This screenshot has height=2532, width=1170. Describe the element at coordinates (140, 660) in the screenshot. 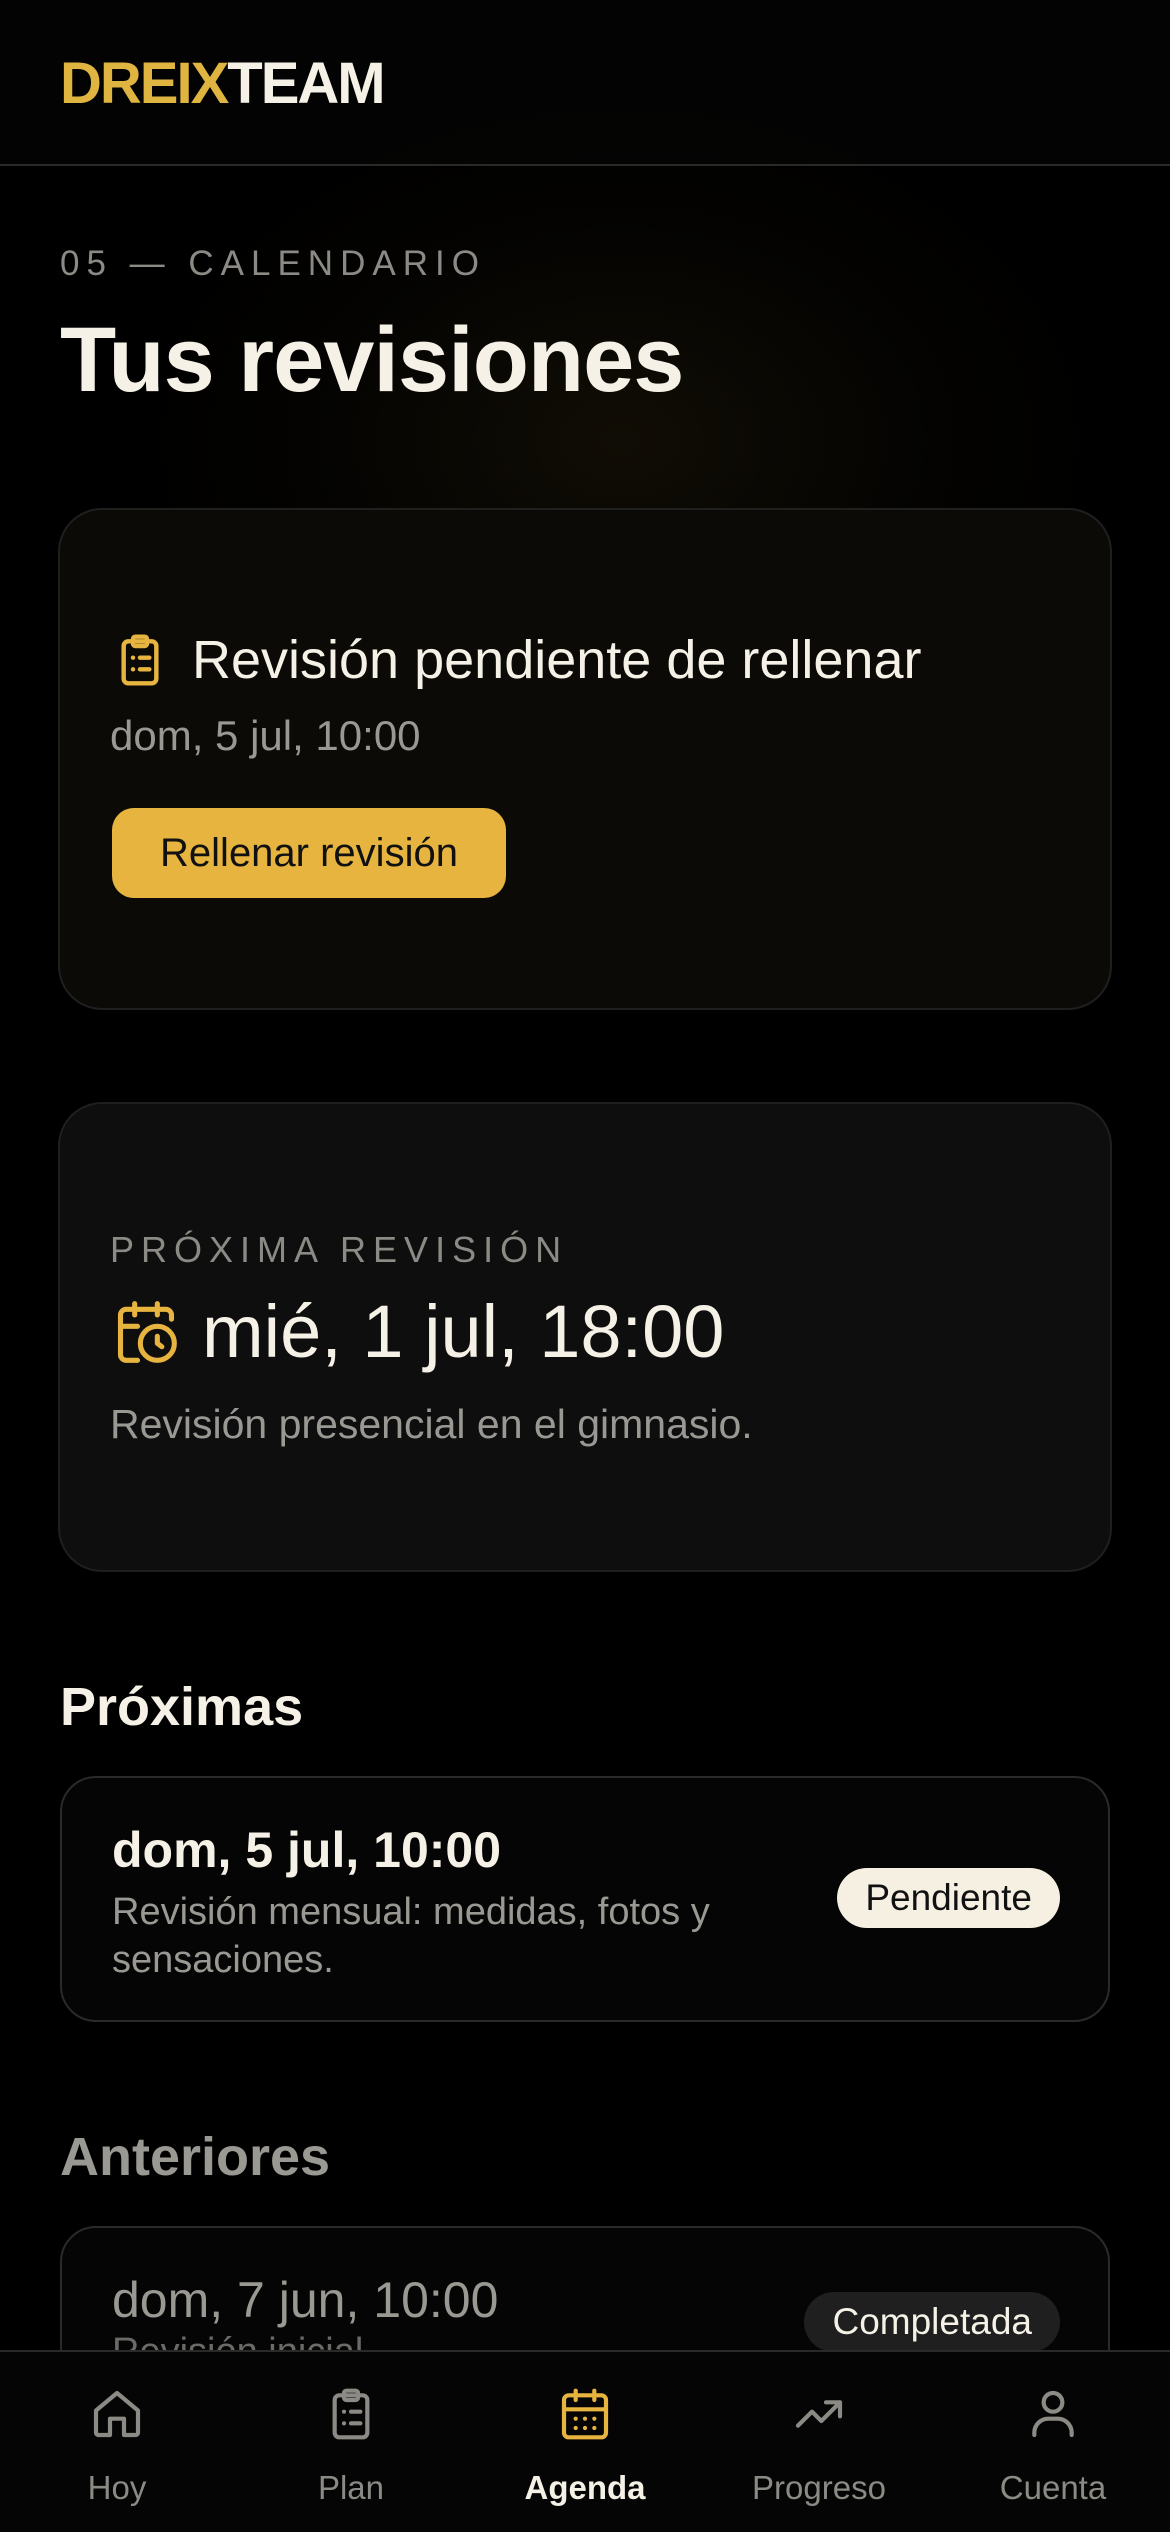

I see `clipboard-list-icon` at that location.